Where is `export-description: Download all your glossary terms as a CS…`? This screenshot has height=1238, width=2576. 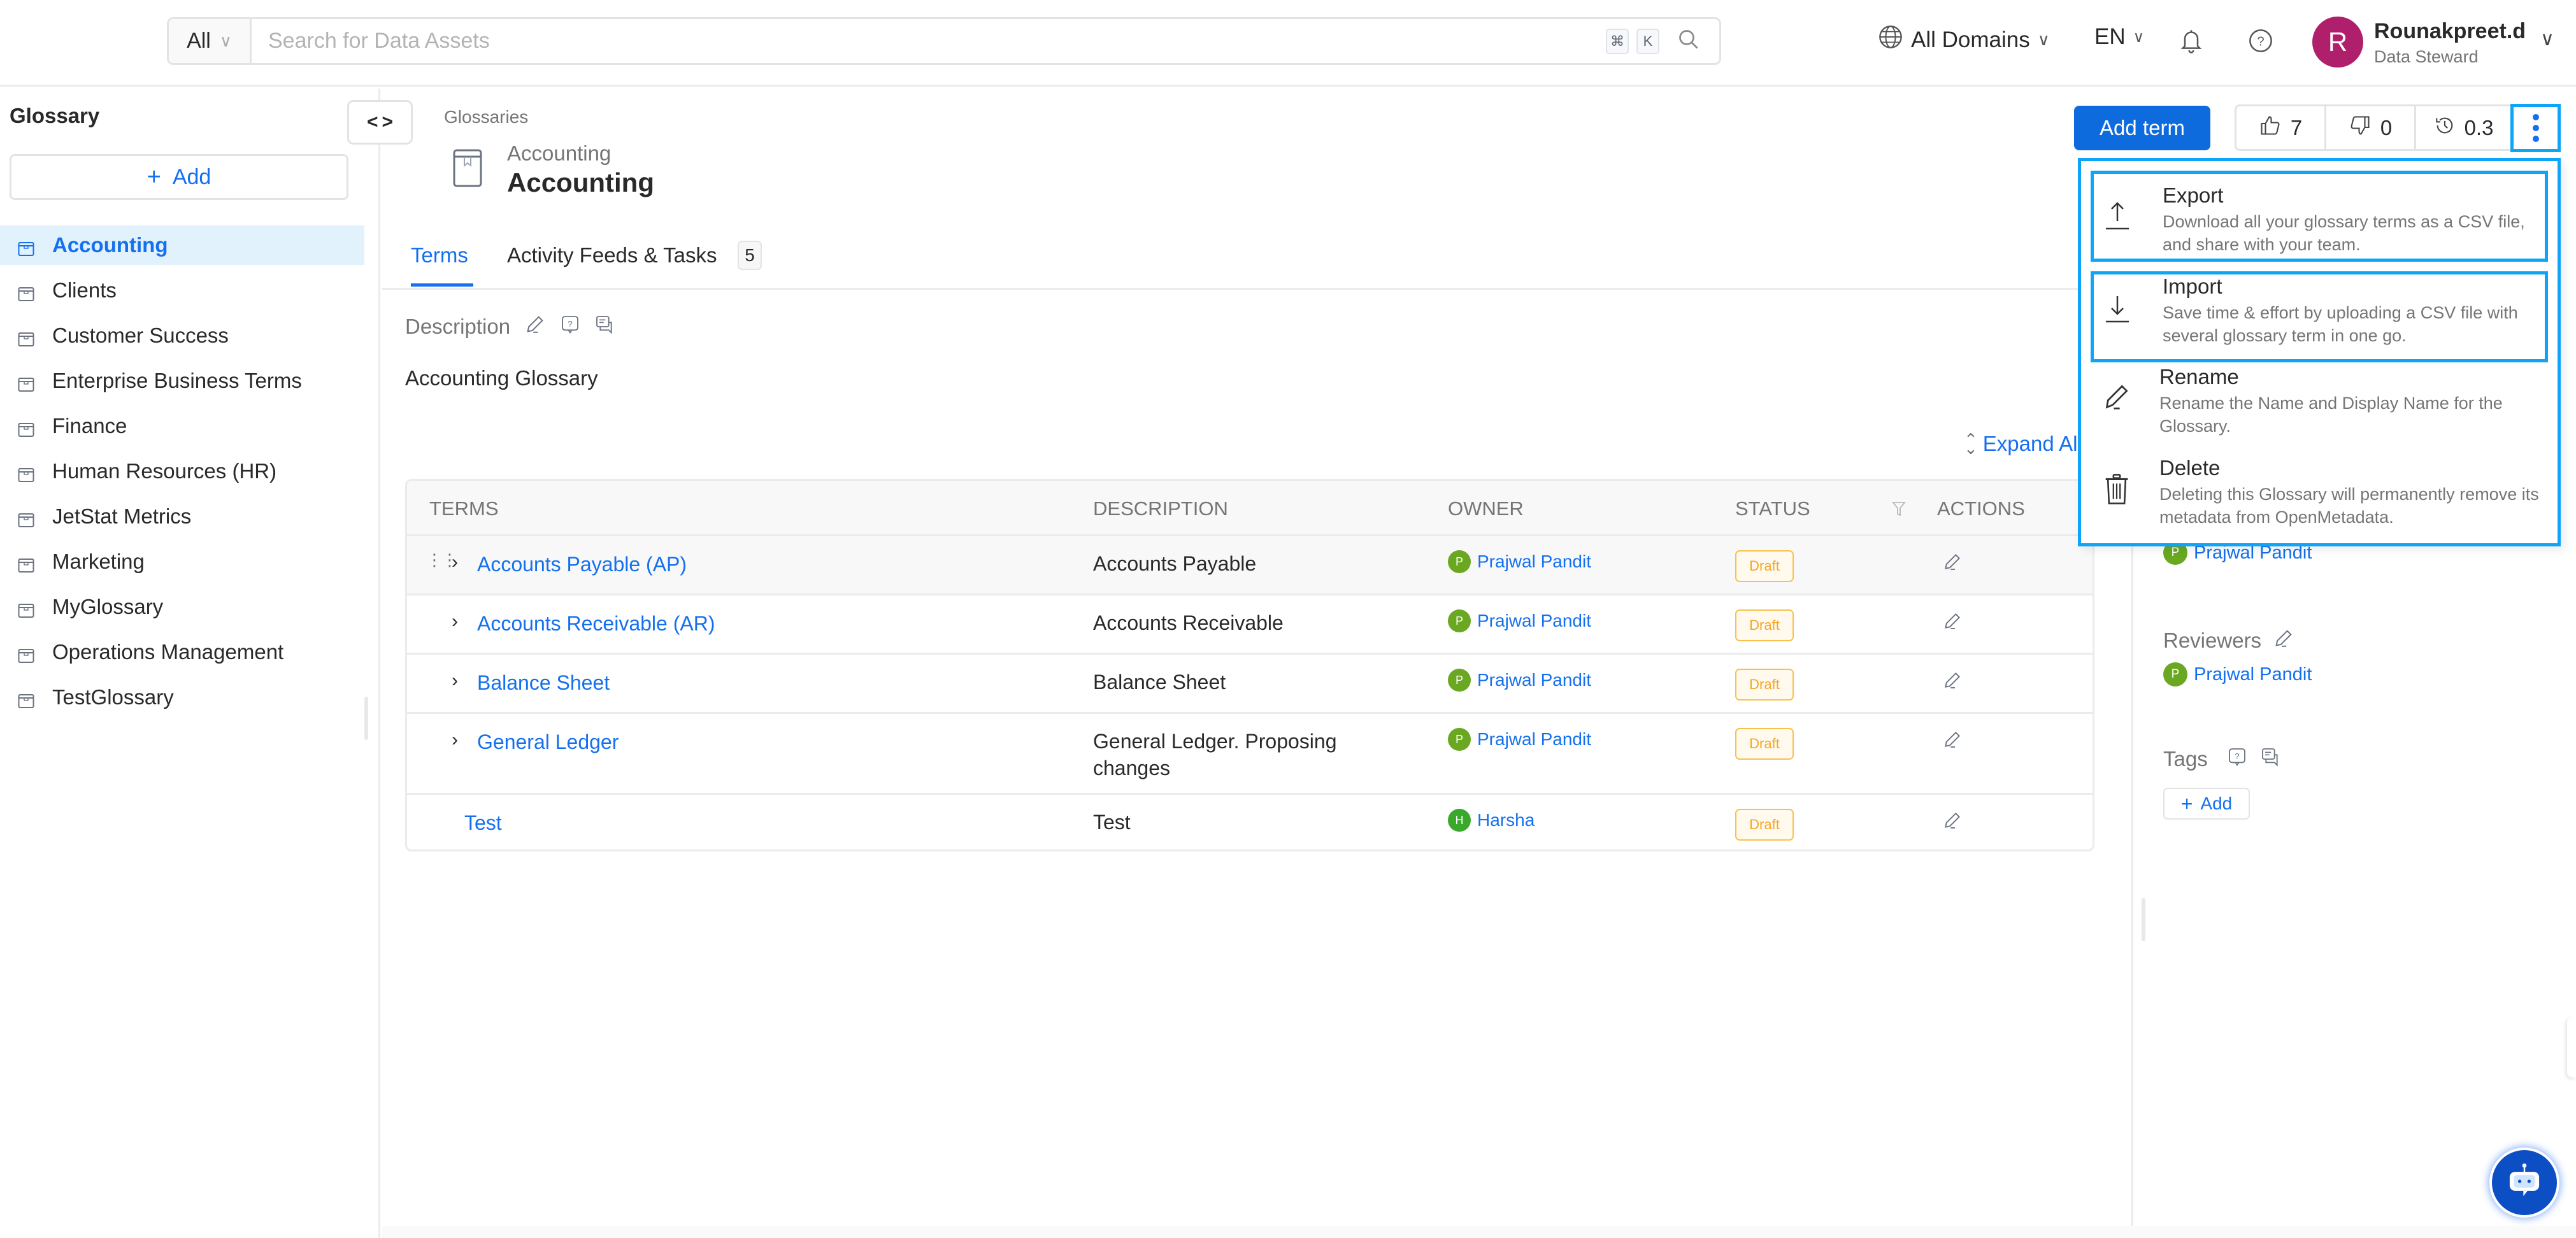 export-description: Download all your glossary terms as a CS… is located at coordinates (2344, 233).